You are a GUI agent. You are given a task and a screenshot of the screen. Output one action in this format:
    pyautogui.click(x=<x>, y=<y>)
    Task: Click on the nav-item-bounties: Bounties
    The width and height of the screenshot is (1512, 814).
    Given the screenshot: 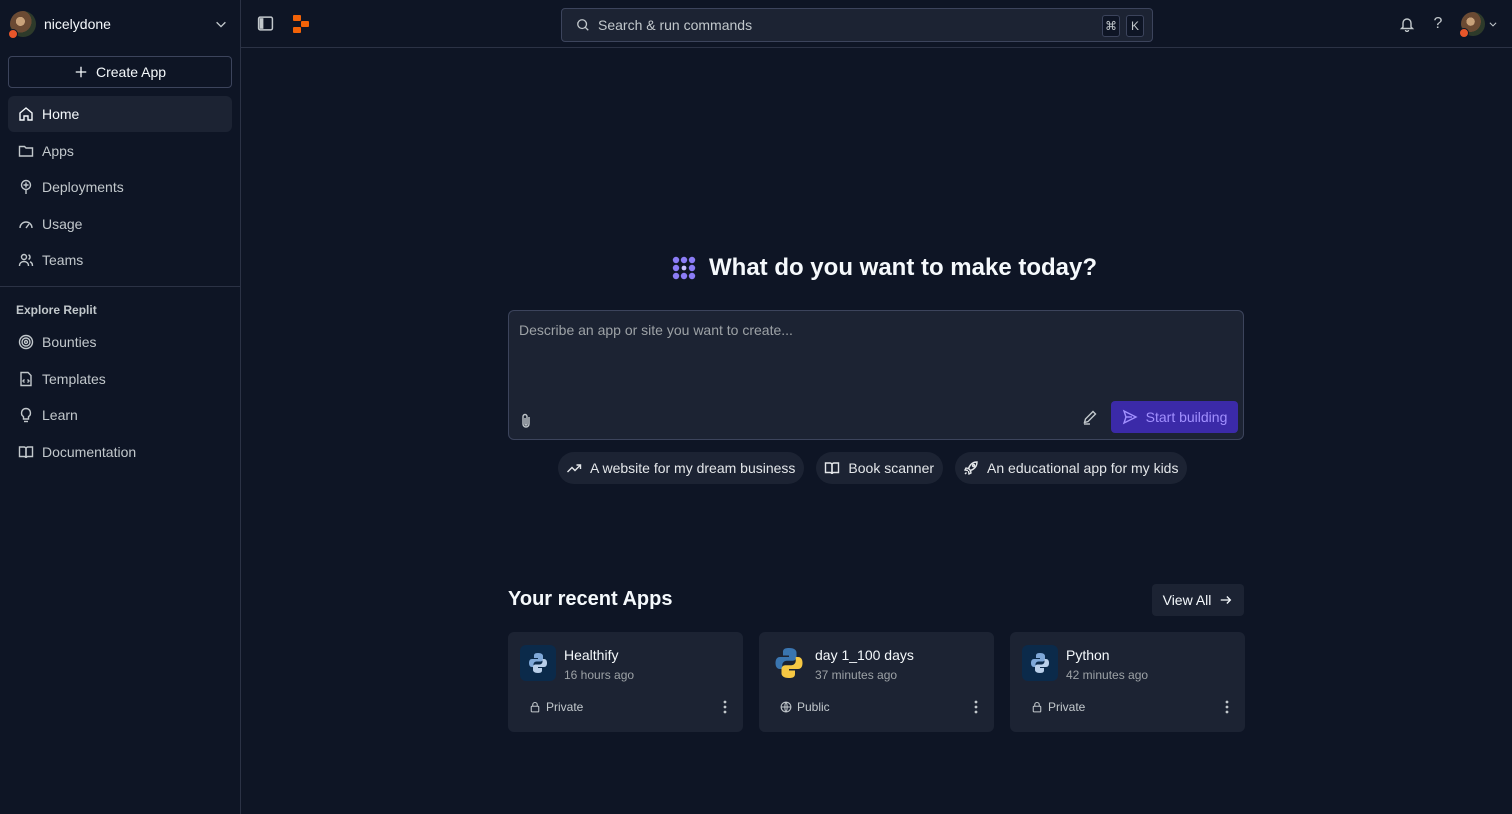 What is the action you would take?
    pyautogui.click(x=120, y=342)
    